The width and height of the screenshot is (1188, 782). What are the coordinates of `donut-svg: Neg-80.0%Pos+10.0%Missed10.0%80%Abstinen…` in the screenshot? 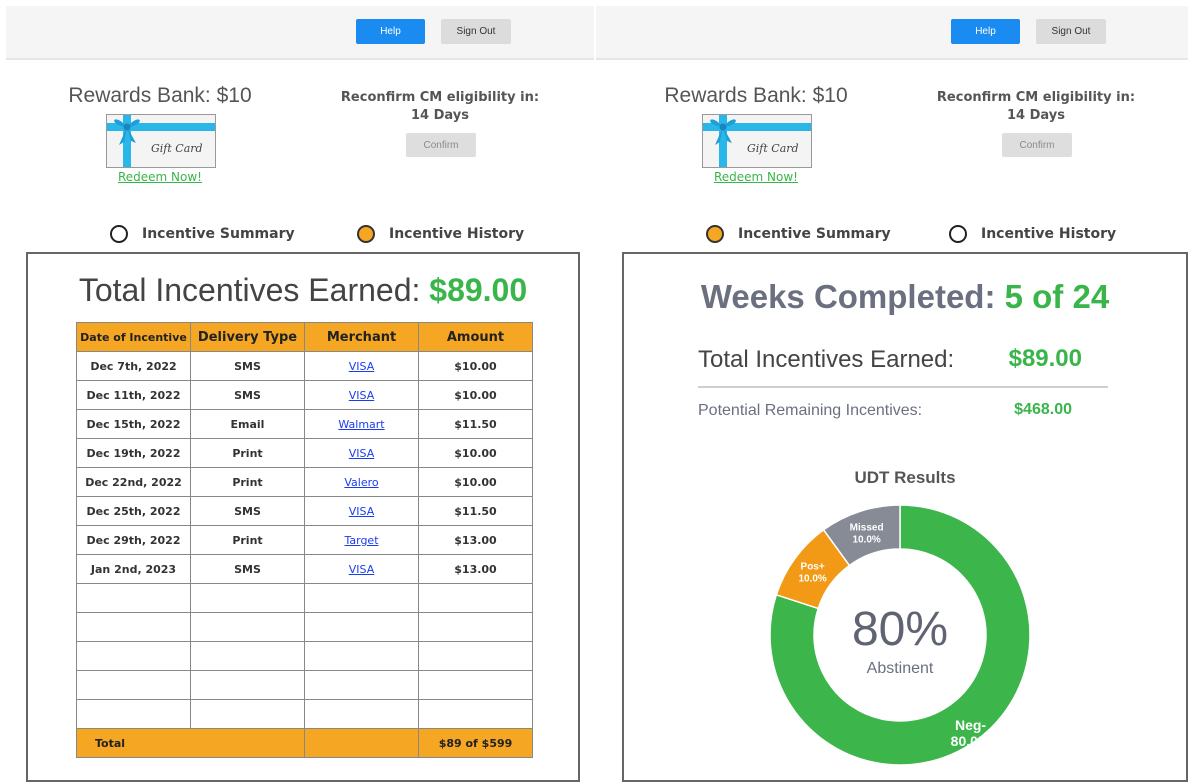 It's located at (900, 635).